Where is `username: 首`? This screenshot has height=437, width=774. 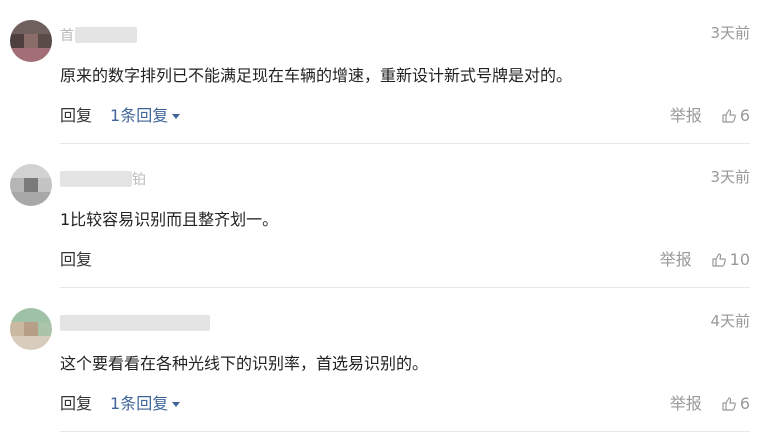 username: 首 is located at coordinates (98, 34).